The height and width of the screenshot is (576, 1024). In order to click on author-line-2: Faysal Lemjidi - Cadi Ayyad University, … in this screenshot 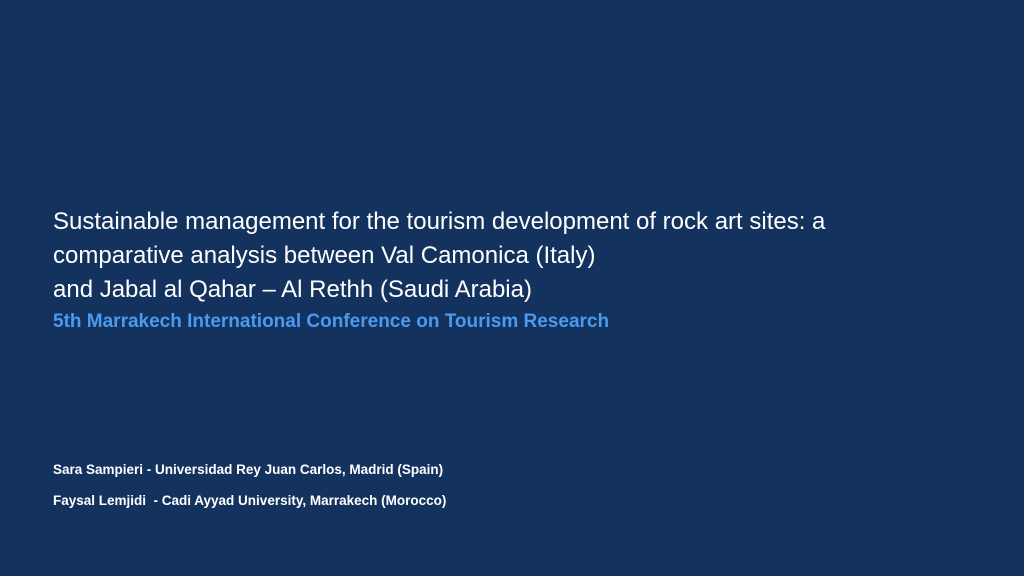, I will do `click(250, 500)`.